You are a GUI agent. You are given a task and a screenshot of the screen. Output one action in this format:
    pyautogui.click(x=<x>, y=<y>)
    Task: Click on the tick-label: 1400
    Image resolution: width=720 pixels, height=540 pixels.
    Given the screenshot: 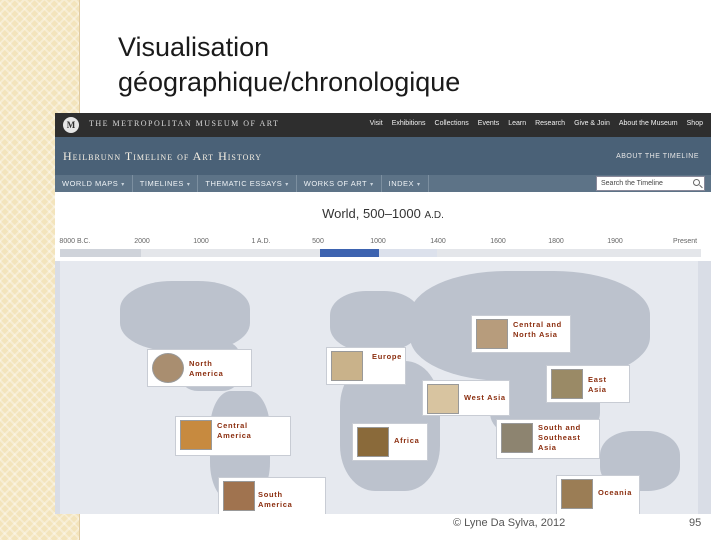 What is the action you would take?
    pyautogui.click(x=438, y=241)
    